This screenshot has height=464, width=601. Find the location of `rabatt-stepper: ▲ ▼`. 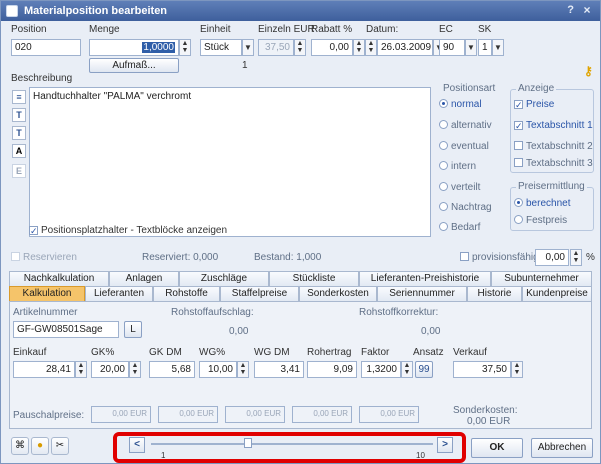

rabatt-stepper: ▲ ▼ is located at coordinates (359, 47).